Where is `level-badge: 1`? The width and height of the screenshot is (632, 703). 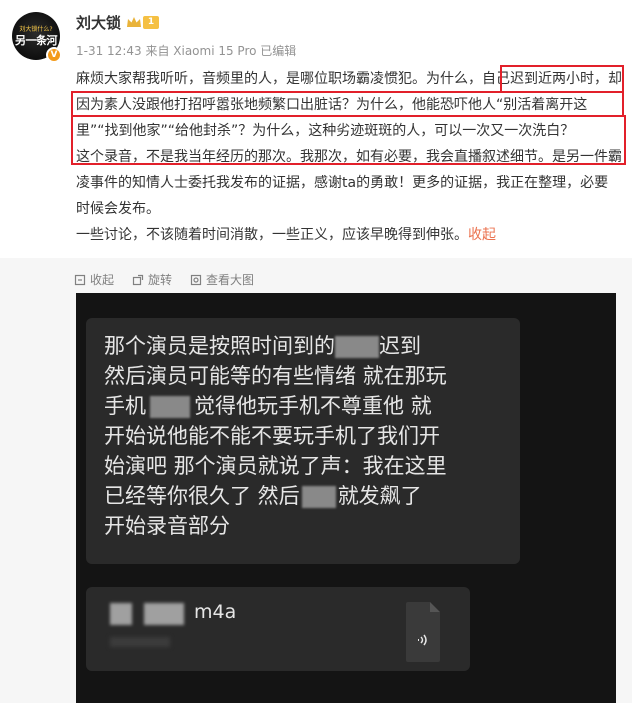
level-badge: 1 is located at coordinates (151, 22).